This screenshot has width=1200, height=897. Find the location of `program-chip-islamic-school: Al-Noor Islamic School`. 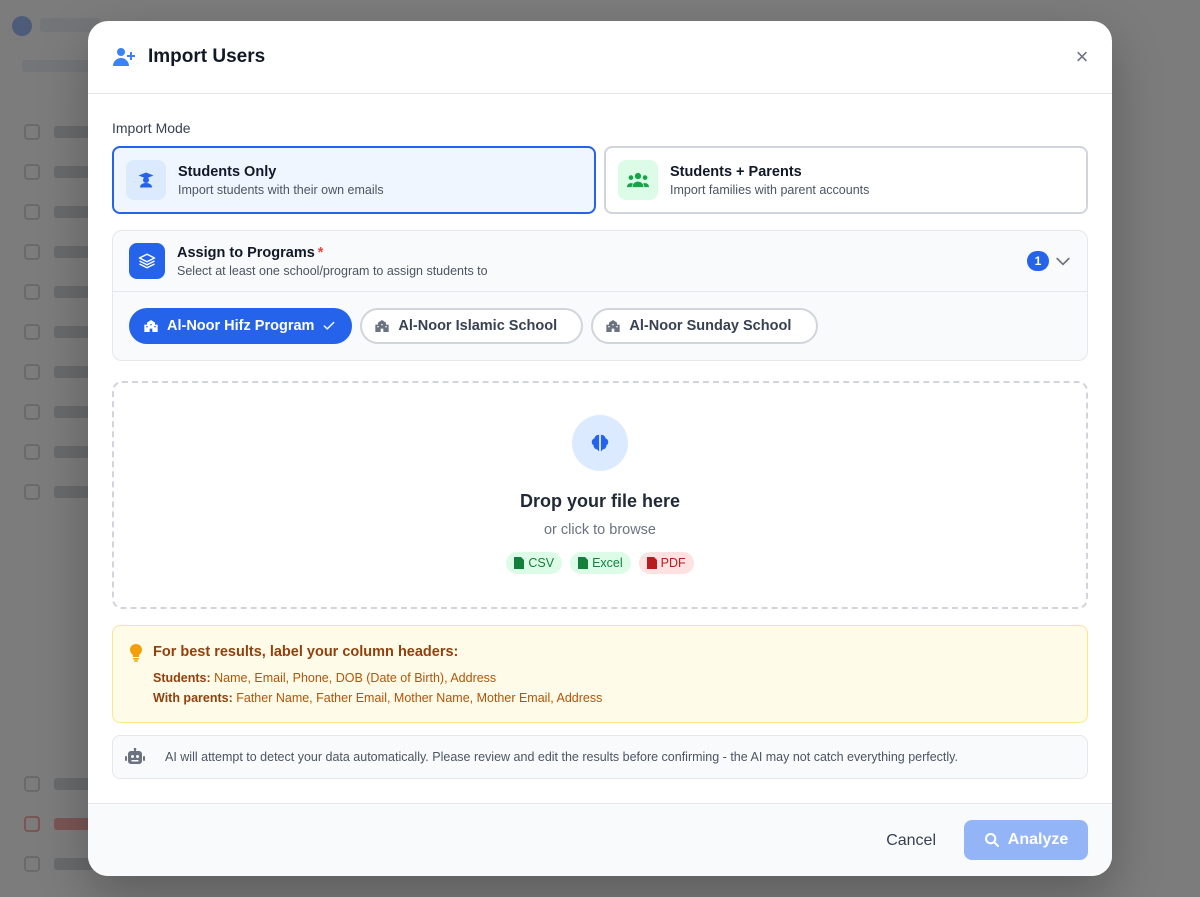

program-chip-islamic-school: Al-Noor Islamic School is located at coordinates (472, 326).